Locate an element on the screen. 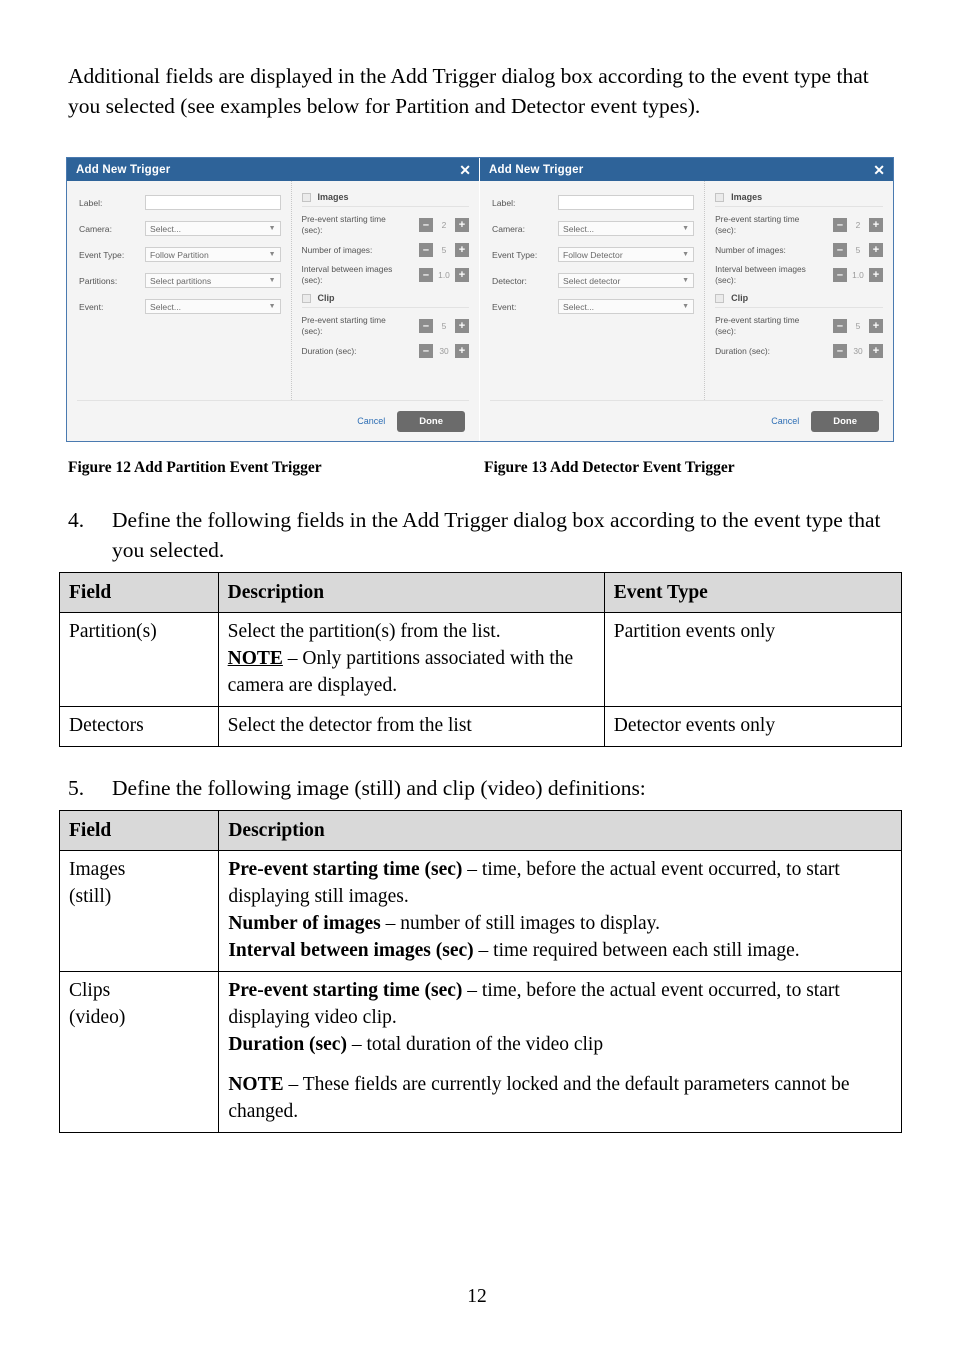 Image resolution: width=954 pixels, height=1352 pixels. cell-field: Detectors is located at coordinates (139, 726).